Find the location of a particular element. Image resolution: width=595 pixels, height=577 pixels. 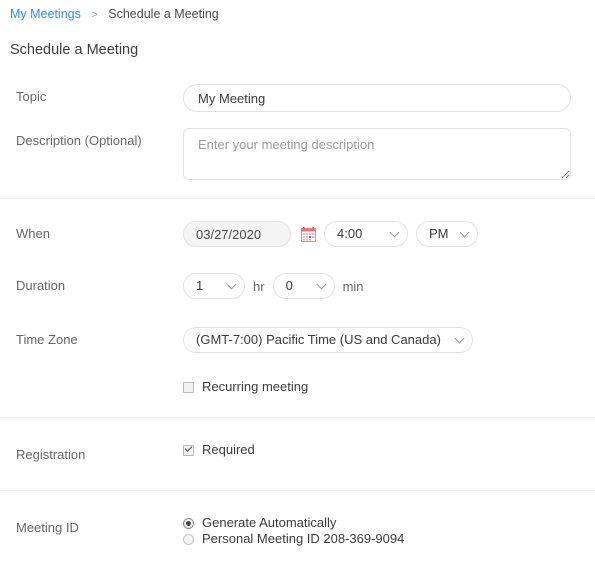

section-registration: Registration Required is located at coordinates (297, 454).